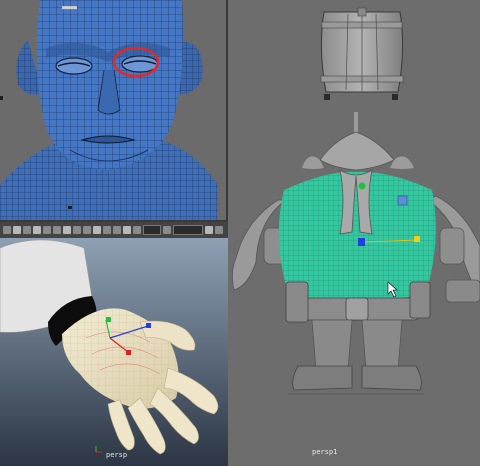  What do you see at coordinates (417, 239) in the screenshot?
I see `manipulator-yellow-handle` at bounding box center [417, 239].